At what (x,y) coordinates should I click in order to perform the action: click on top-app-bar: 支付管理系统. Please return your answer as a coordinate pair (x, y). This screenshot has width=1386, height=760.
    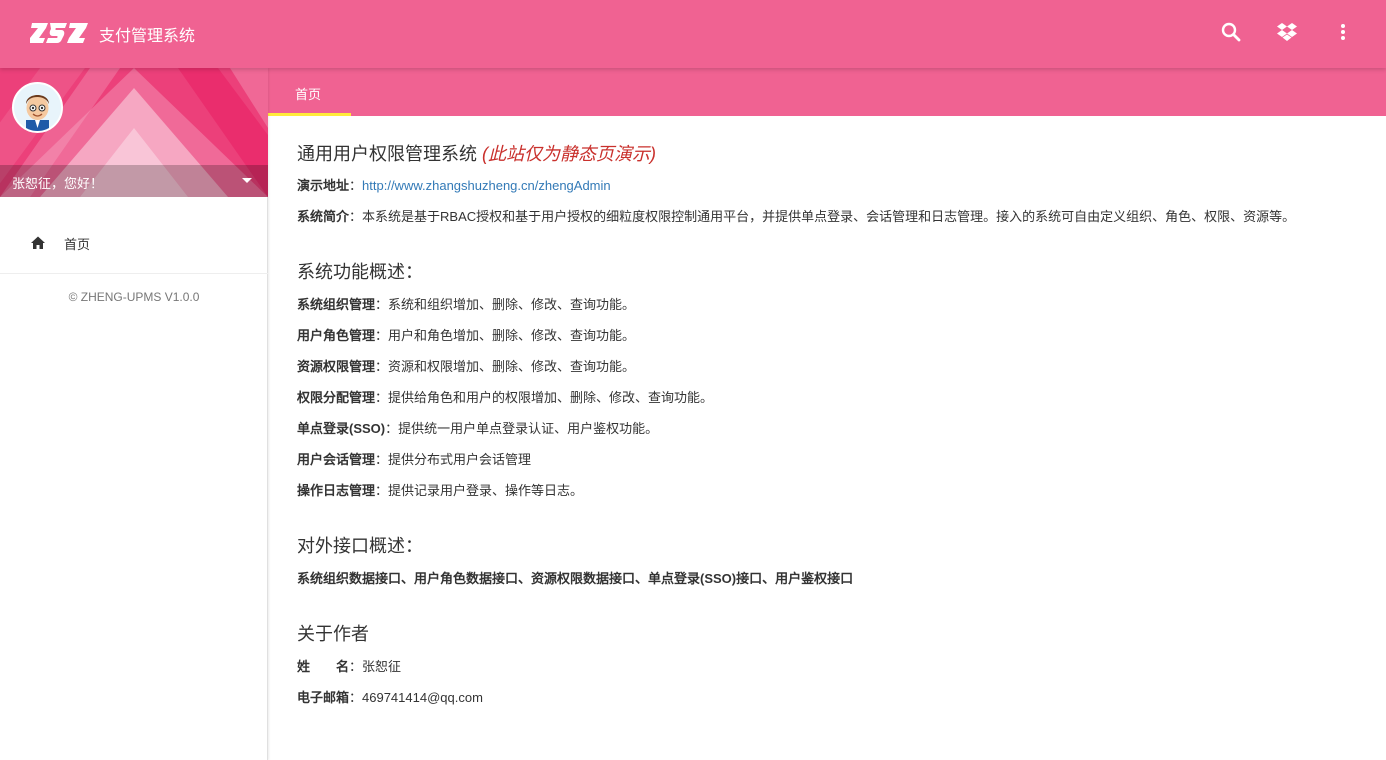
    Looking at the image, I should click on (693, 34).